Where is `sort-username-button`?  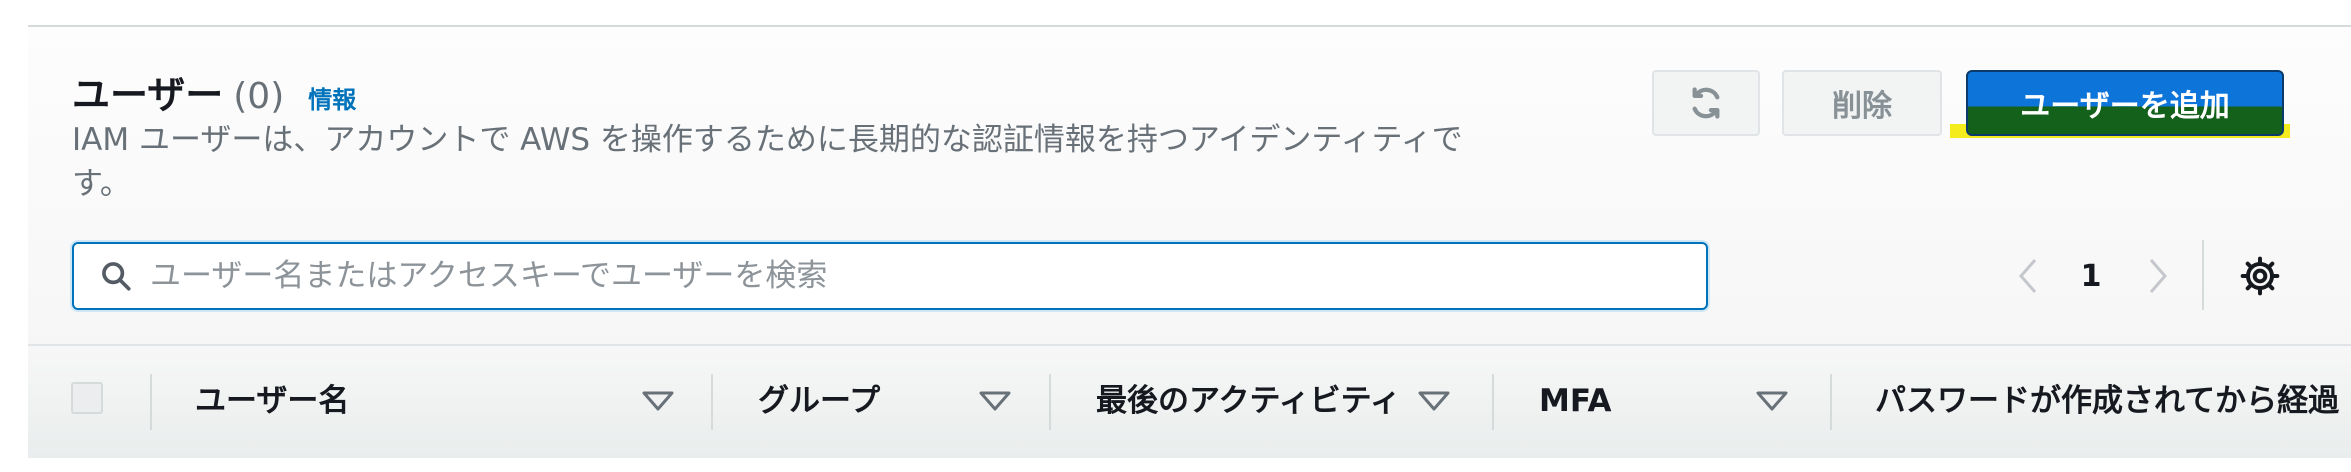
sort-username-button is located at coordinates (658, 401).